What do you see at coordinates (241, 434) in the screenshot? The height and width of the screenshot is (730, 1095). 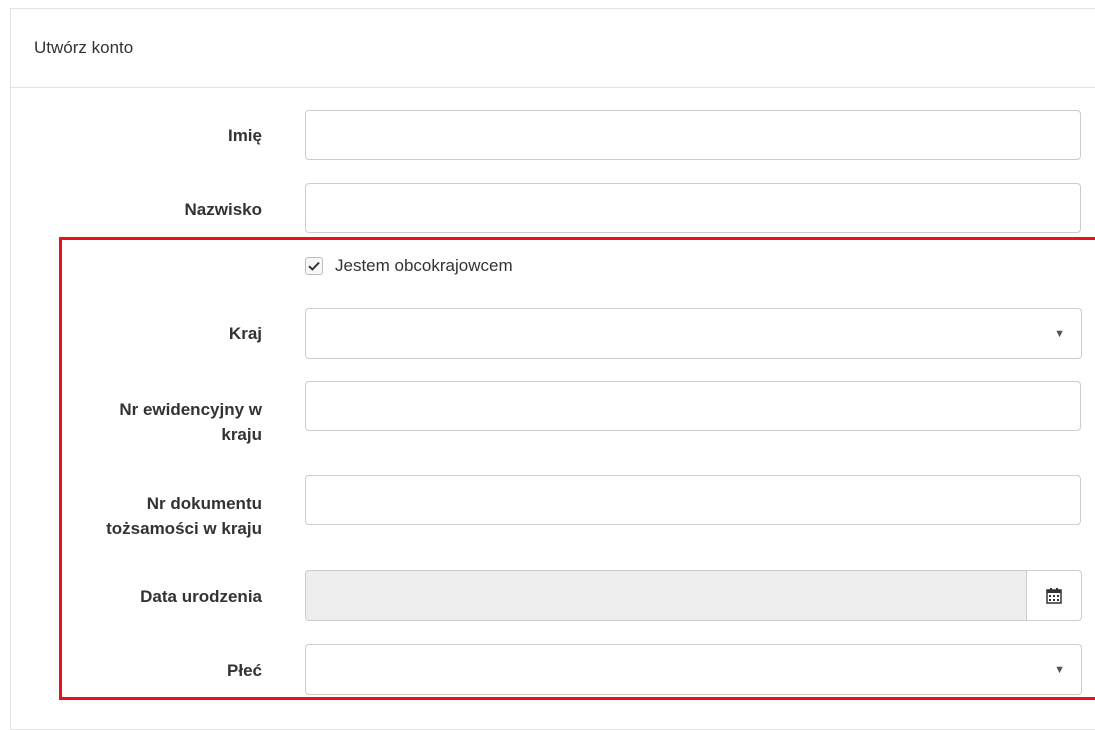 I see `registry-number-label-line2: kraju` at bounding box center [241, 434].